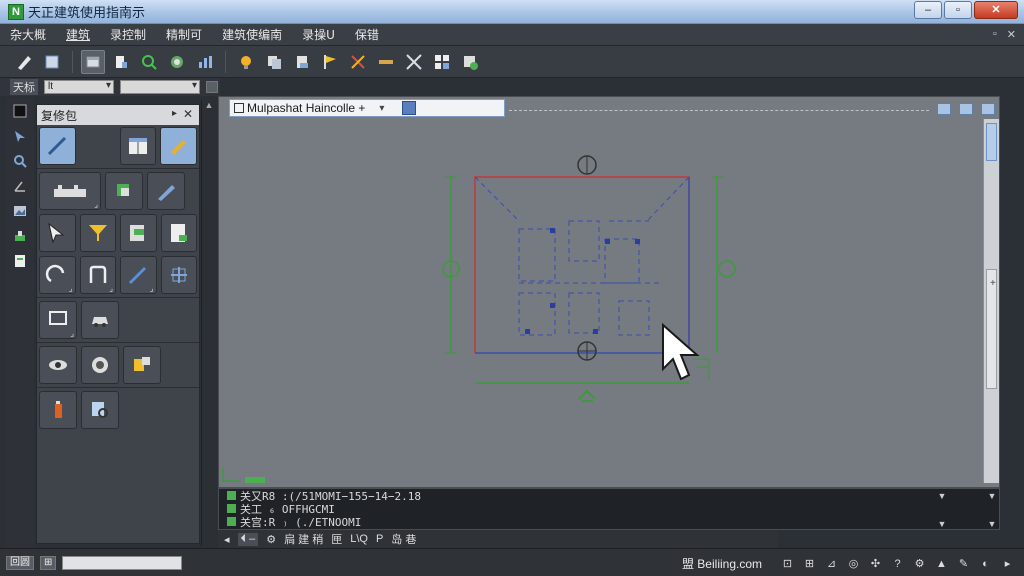 This screenshot has height=576, width=1024. Describe the element at coordinates (58, 365) in the screenshot. I see `palette-eye-tool` at that location.